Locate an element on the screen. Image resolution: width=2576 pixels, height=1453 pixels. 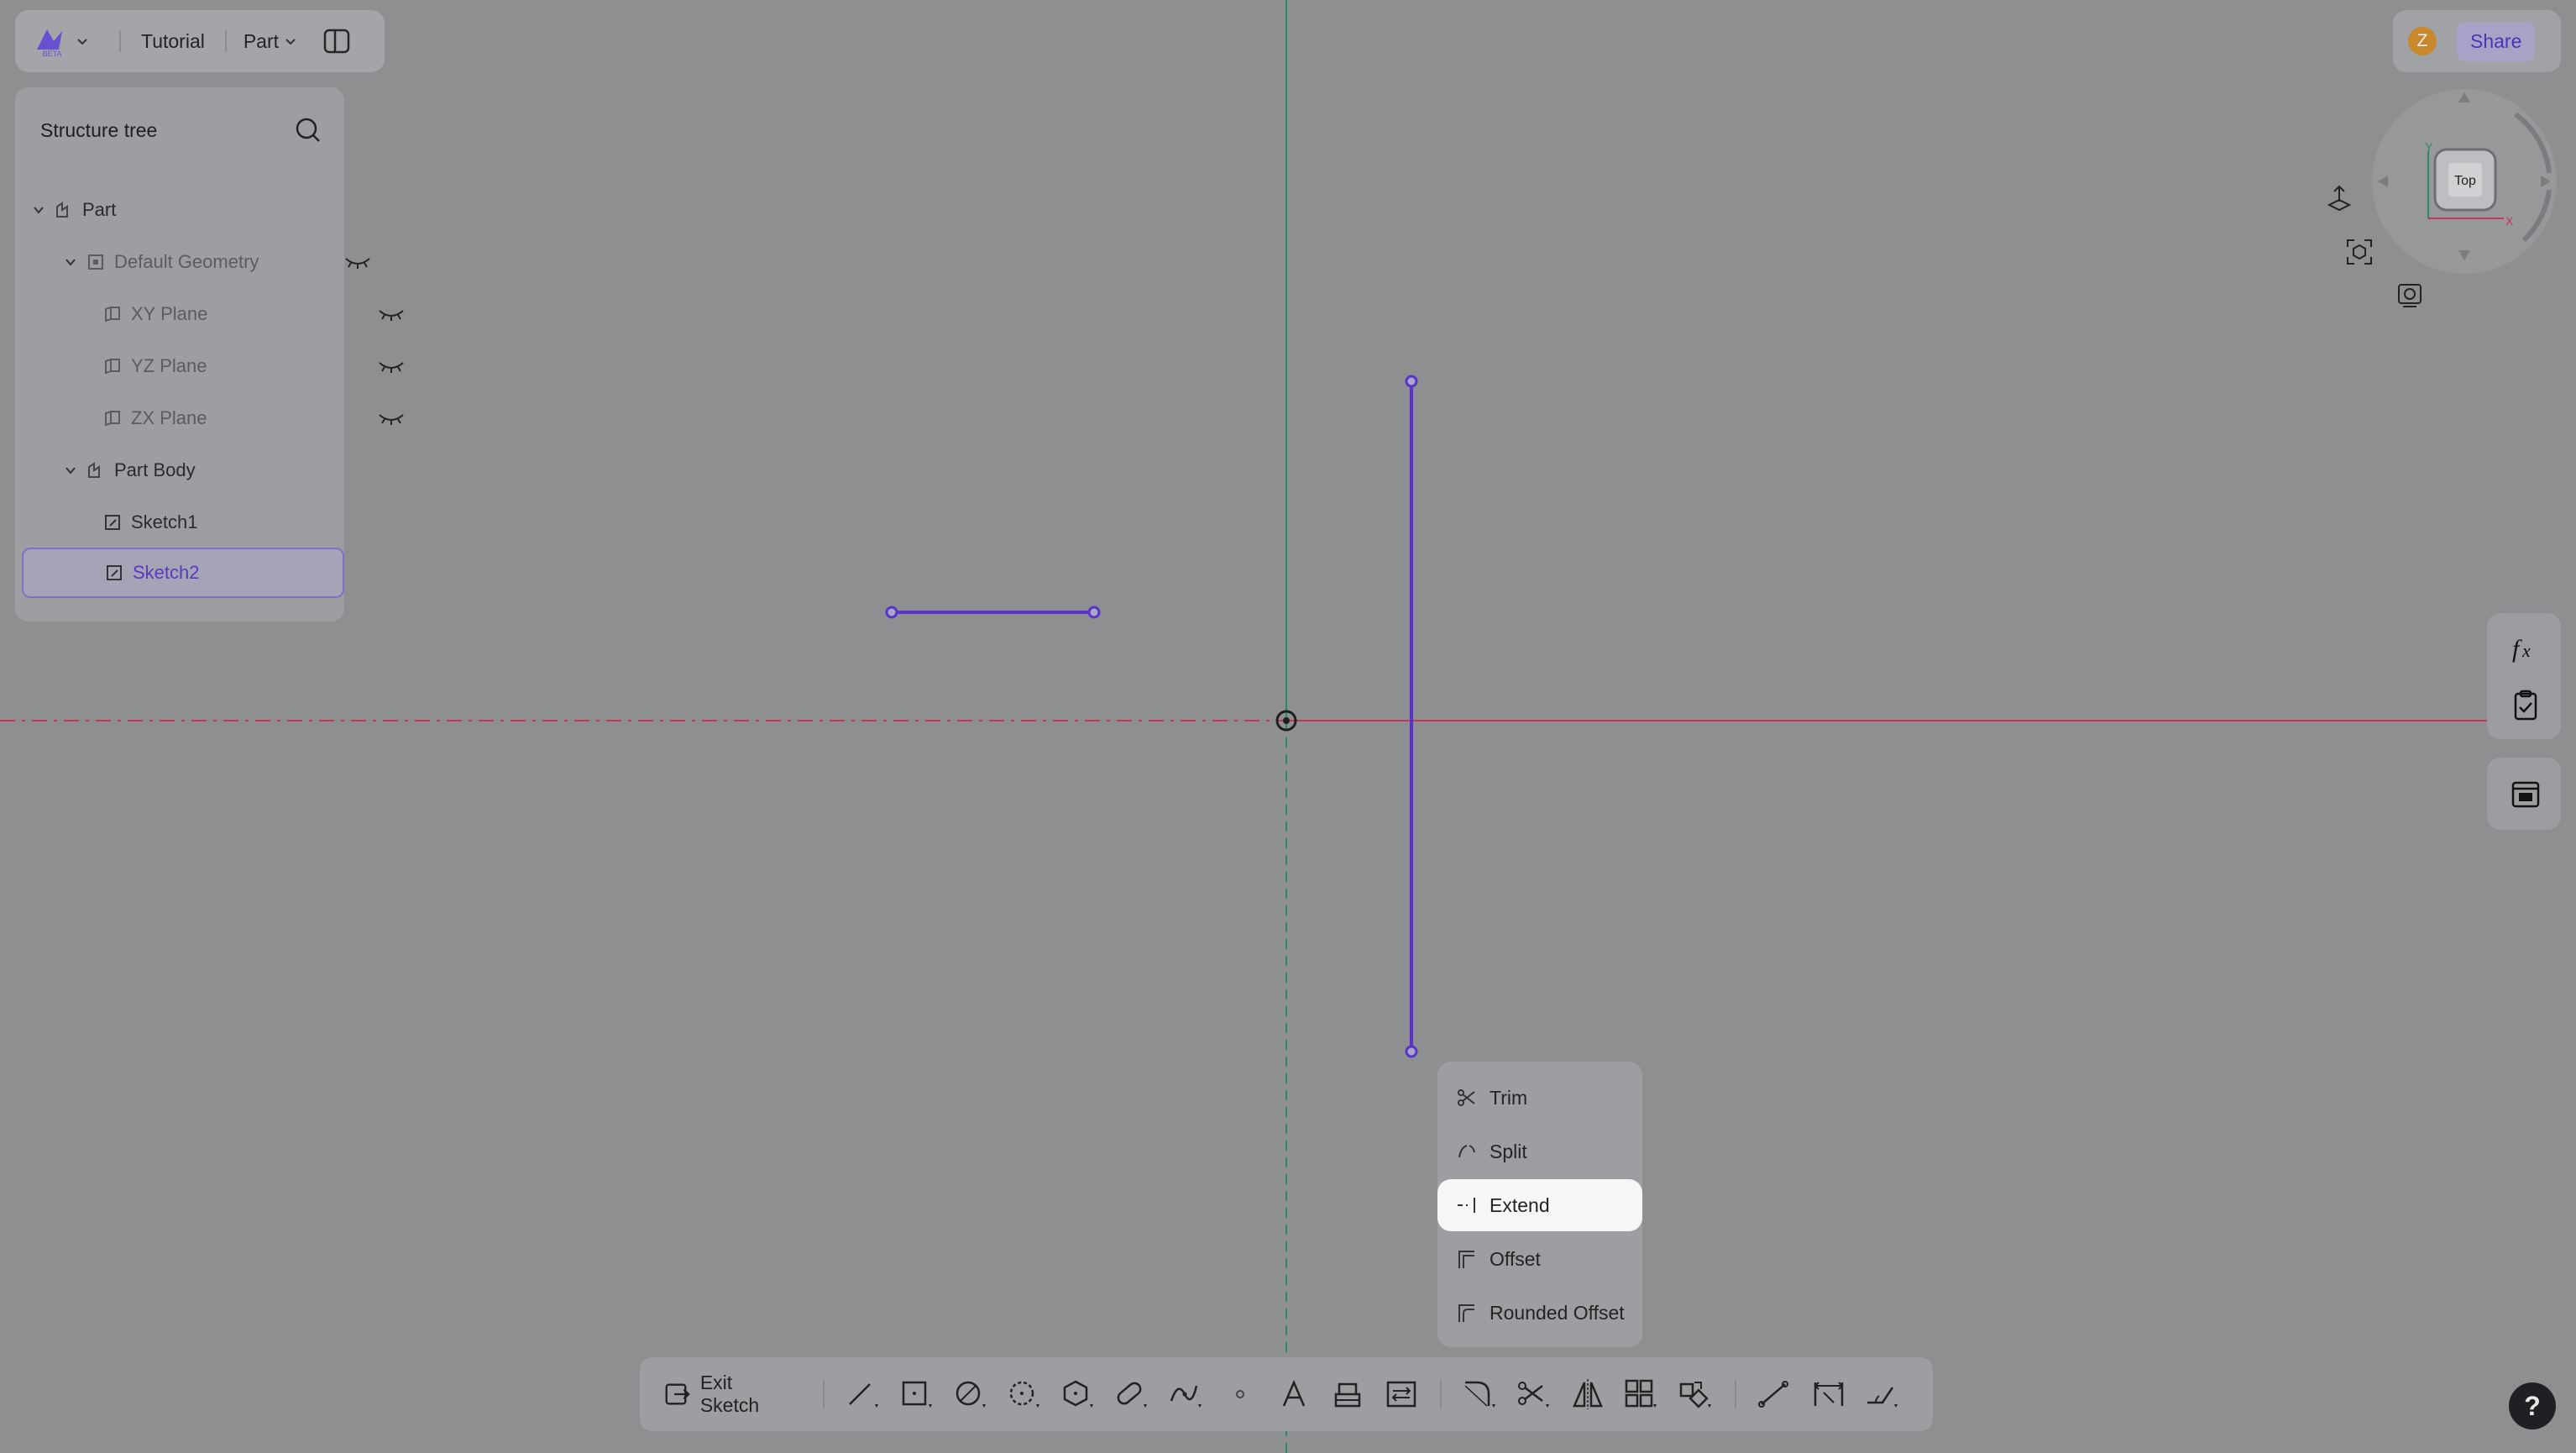
spline-tool-button is located at coordinates (1187, 1394).